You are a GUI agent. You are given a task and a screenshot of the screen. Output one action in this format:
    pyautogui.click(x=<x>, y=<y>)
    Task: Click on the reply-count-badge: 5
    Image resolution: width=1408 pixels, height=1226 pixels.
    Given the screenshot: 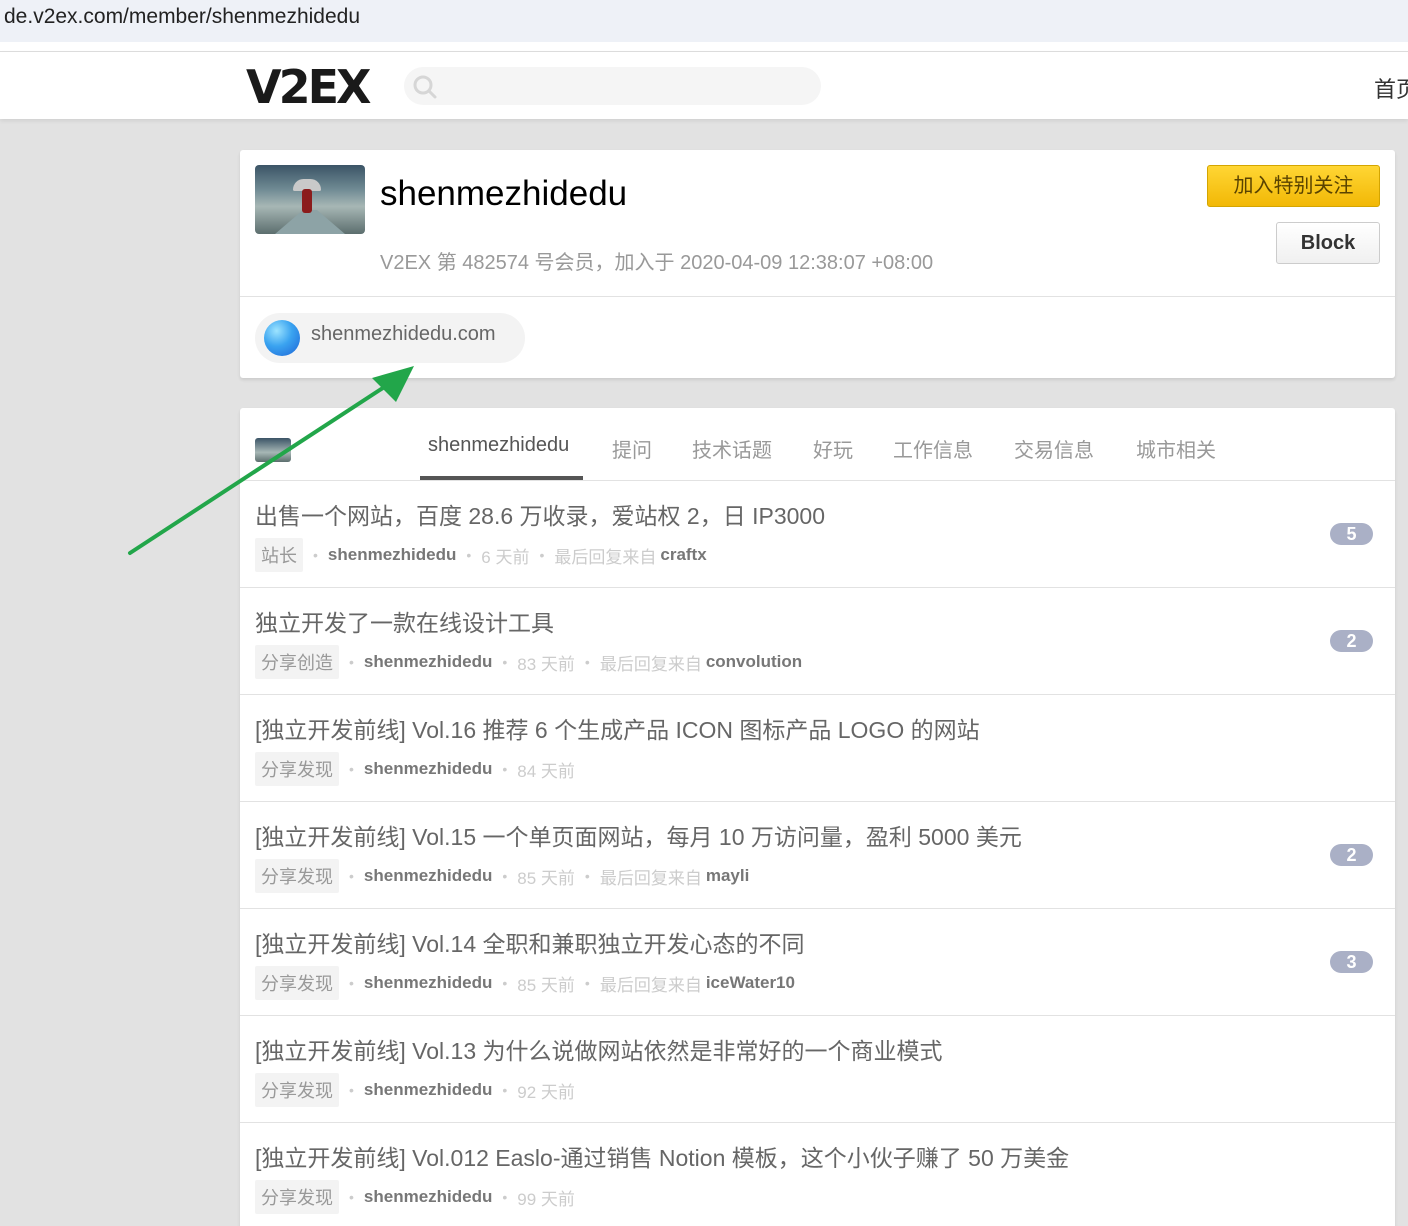 What is the action you would take?
    pyautogui.click(x=1351, y=534)
    